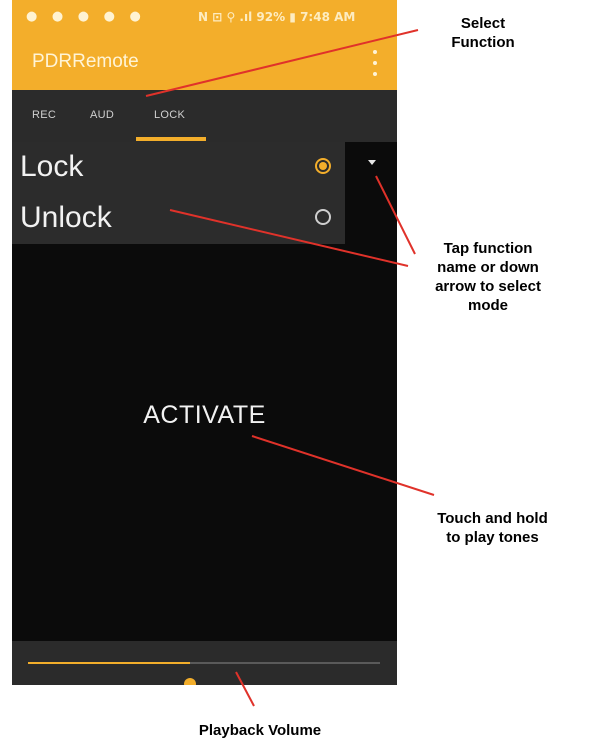 This screenshot has width=589, height=749. I want to click on annotation-text: Select Function, so click(483, 33).